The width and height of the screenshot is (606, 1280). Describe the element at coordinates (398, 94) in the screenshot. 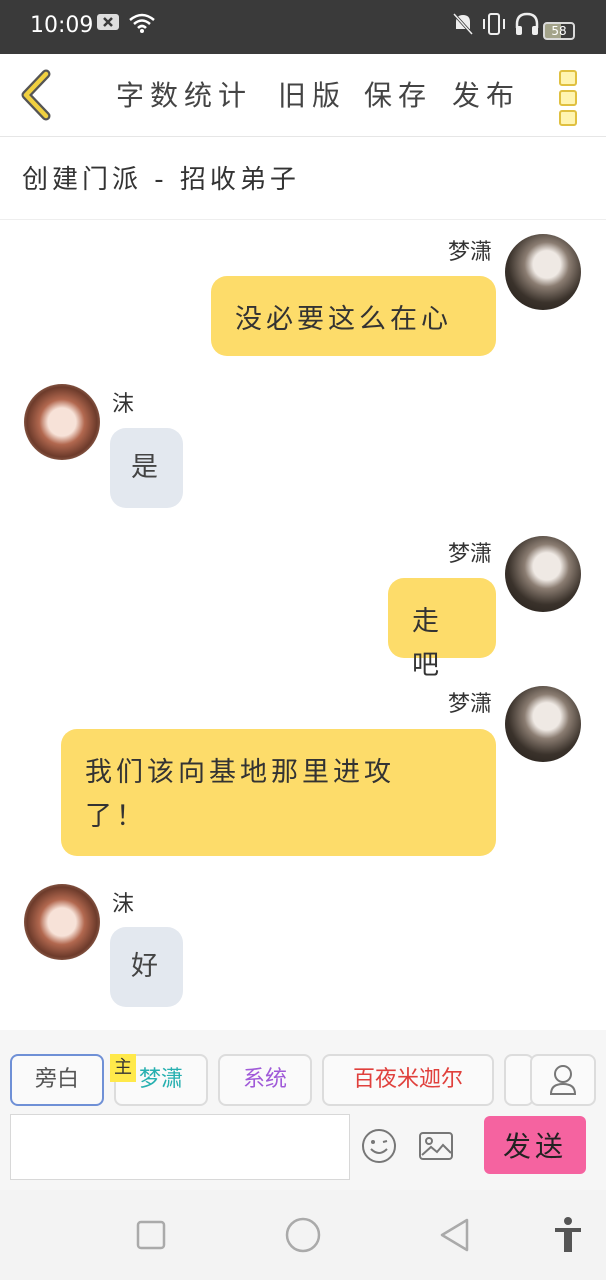

I see `save-button: 保存` at that location.